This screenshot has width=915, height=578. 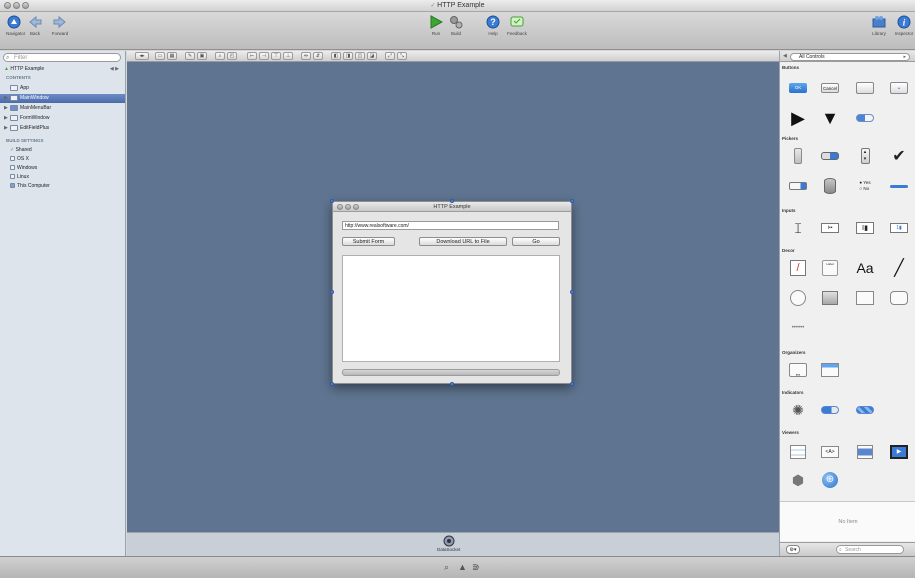 What do you see at coordinates (360, 56) in the screenshot?
I see `group-icon: ◫` at bounding box center [360, 56].